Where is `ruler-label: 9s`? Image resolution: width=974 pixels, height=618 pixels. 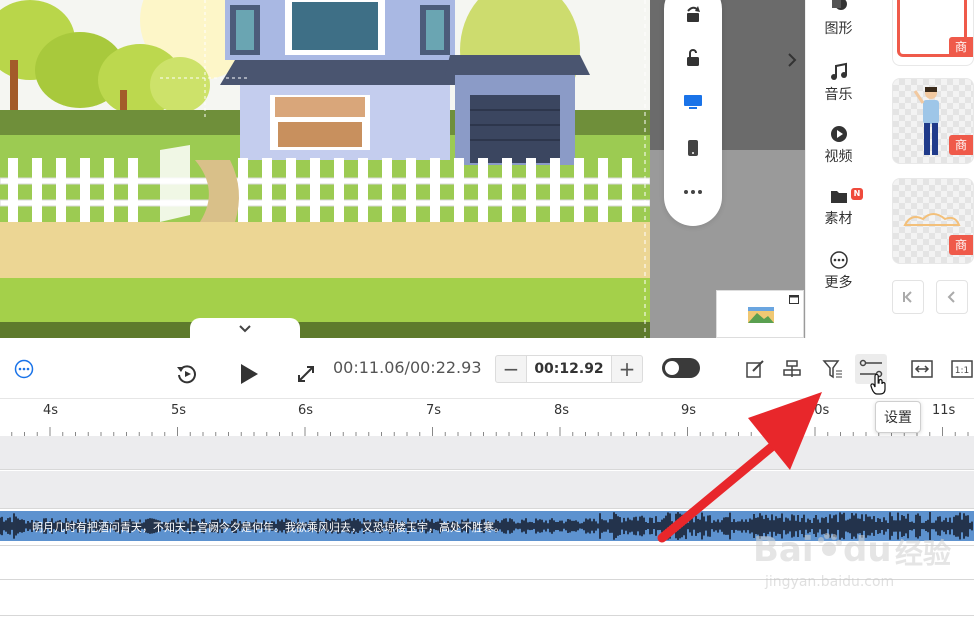
ruler-label: 9s is located at coordinates (689, 410).